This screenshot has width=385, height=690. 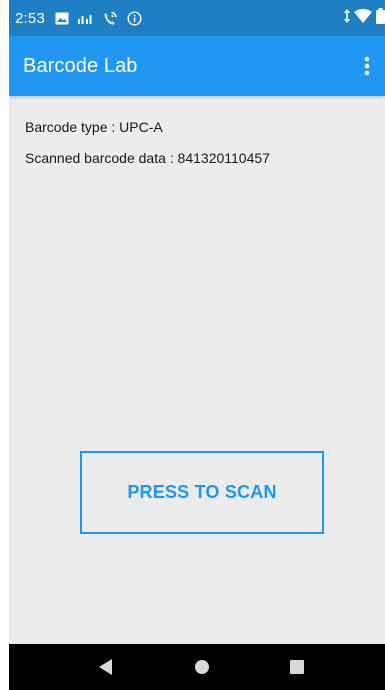 I want to click on info-icon, so click(x=134, y=18).